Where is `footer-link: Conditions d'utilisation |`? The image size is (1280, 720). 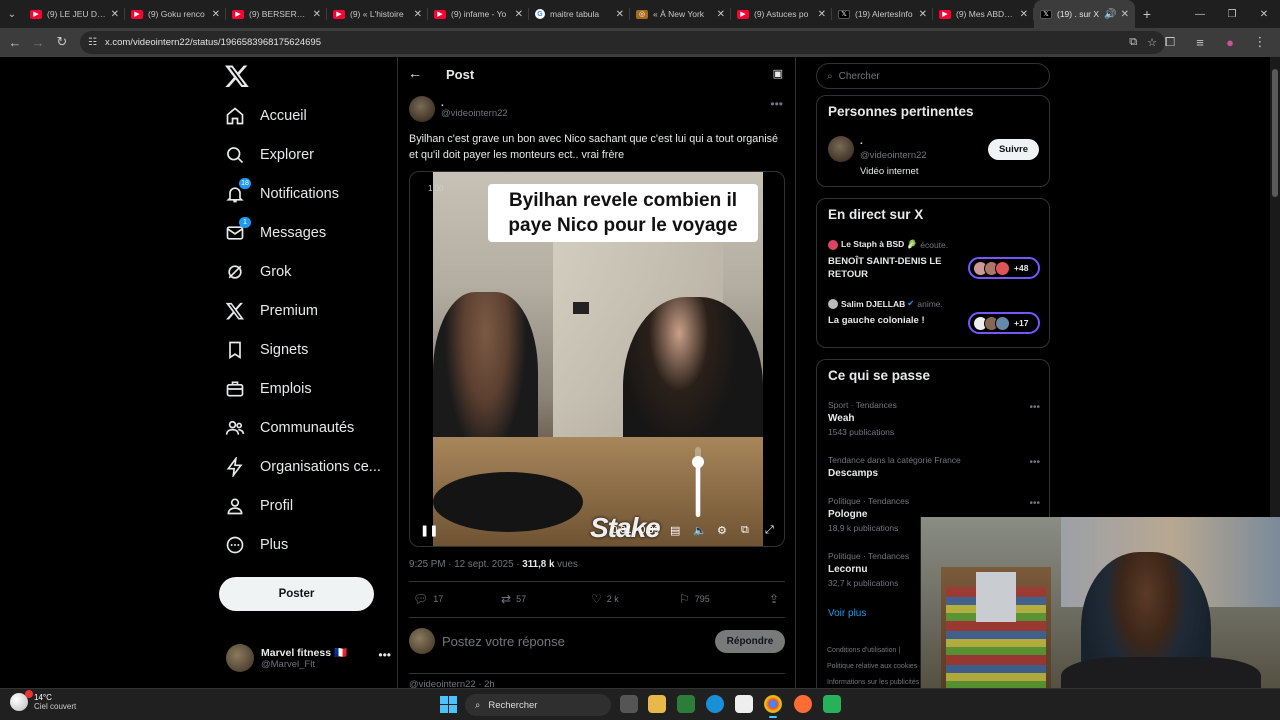 footer-link: Conditions d'utilisation | is located at coordinates (877, 651).